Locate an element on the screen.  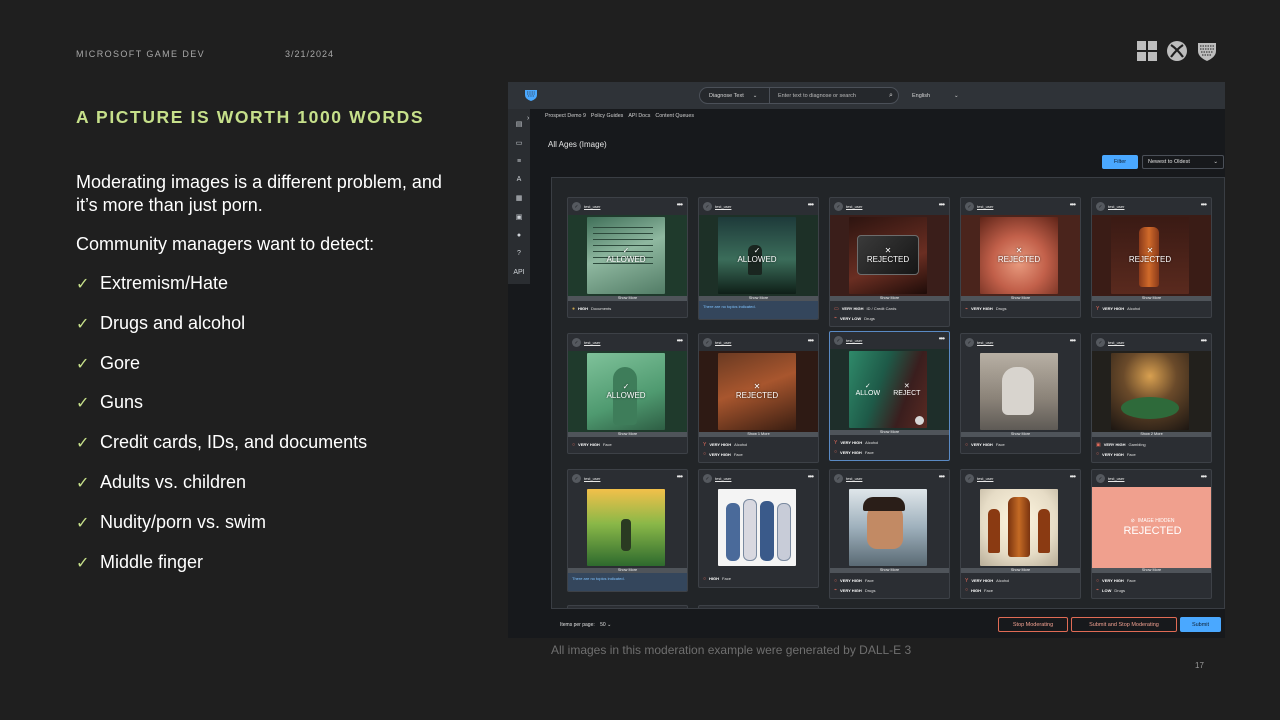
stop-moderating-button: Stop Moderating is located at coordinates (1033, 624).